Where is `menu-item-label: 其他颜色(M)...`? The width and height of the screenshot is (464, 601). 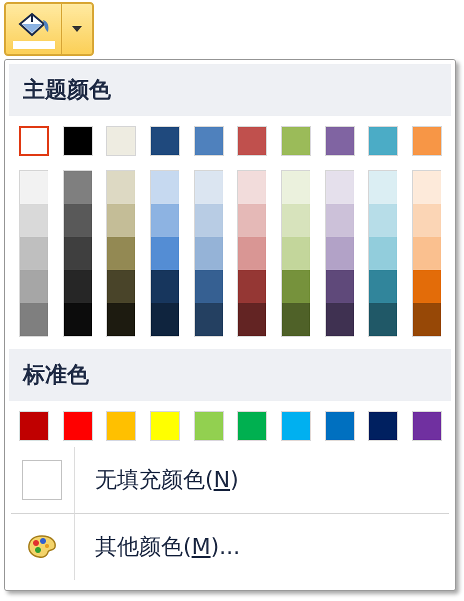
menu-item-label: 其他颜色(M)... is located at coordinates (167, 548).